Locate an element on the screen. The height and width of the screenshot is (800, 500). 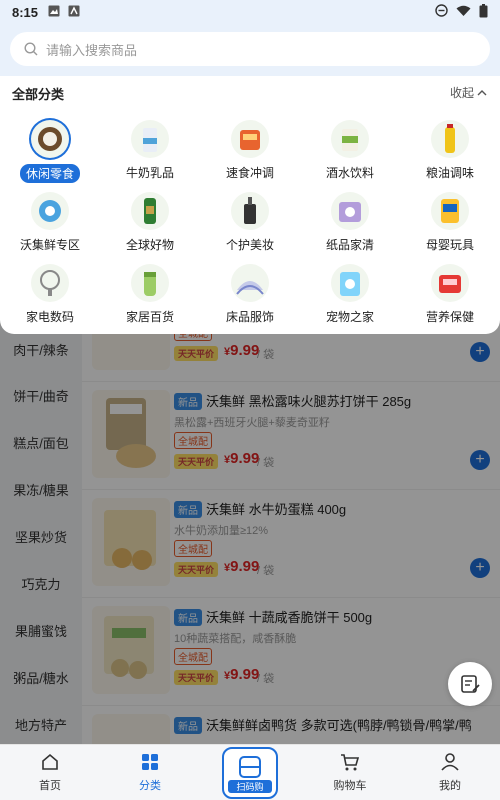
category-appliance: 家电数码 is located at coordinates (50, 297).